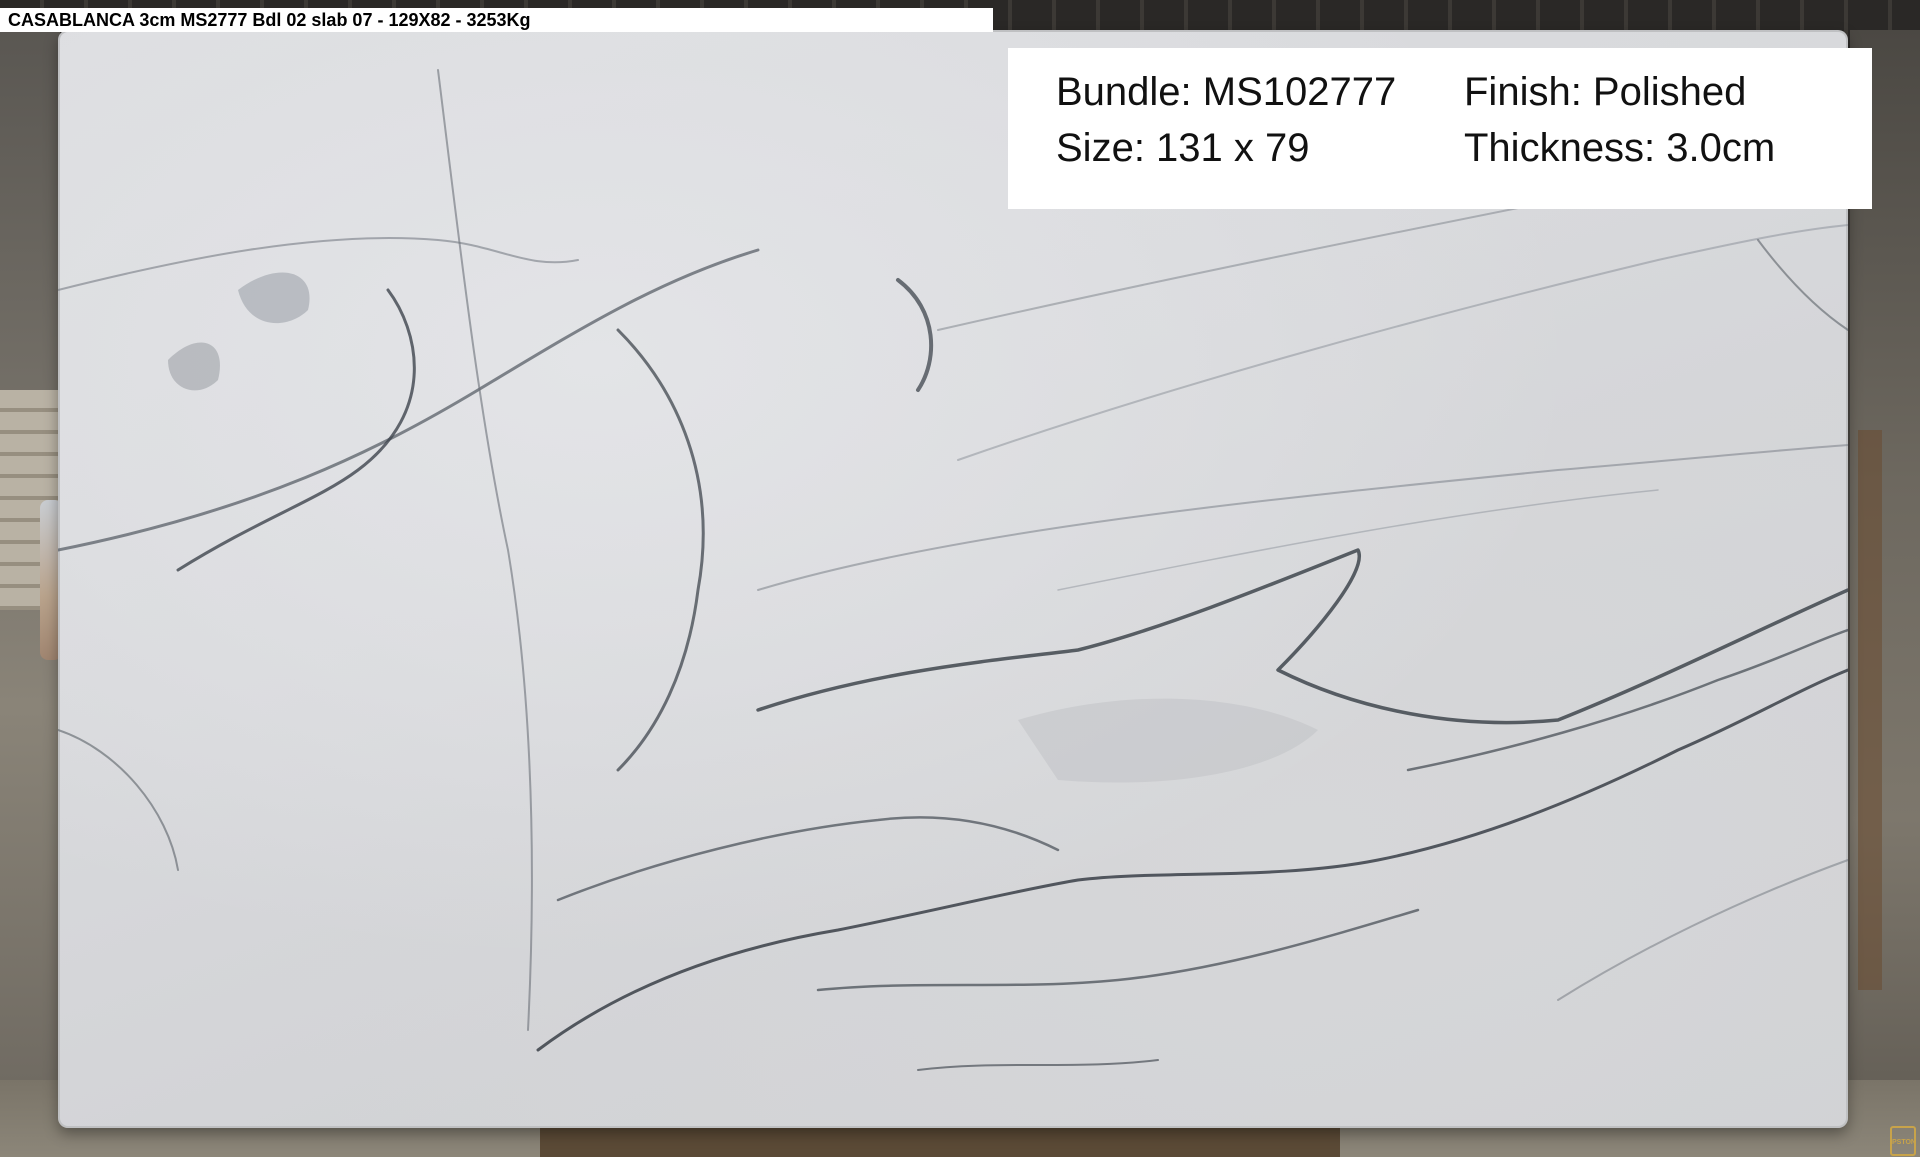 The height and width of the screenshot is (1157, 1920). Describe the element at coordinates (1903, 1141) in the screenshot. I see `brand-watermark-logo: PSTONE` at that location.